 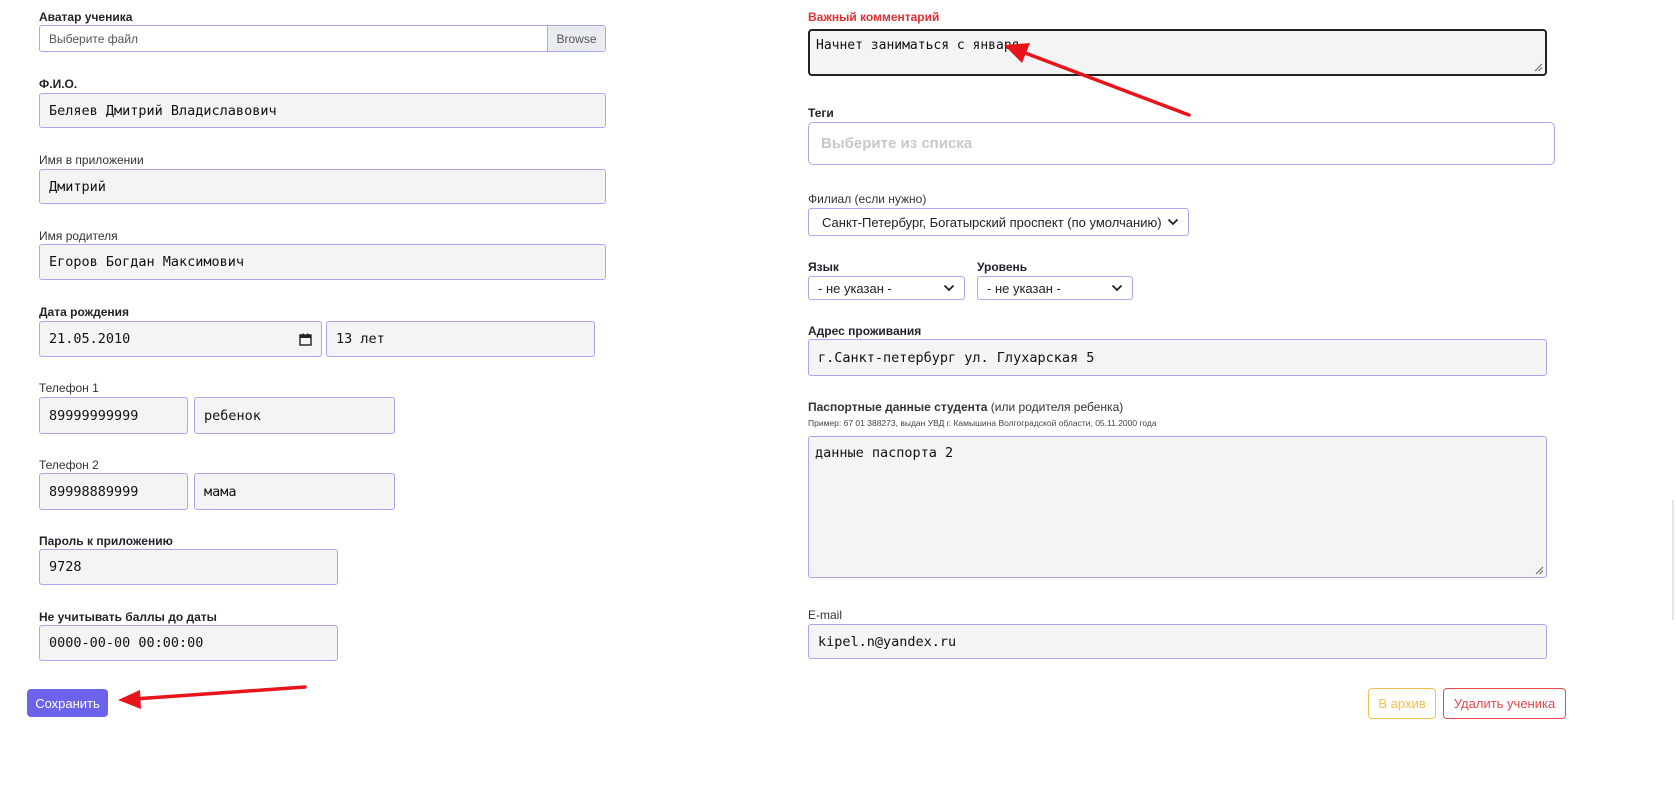 I want to click on phone1-number-input: 89999999999, so click(x=113, y=415).